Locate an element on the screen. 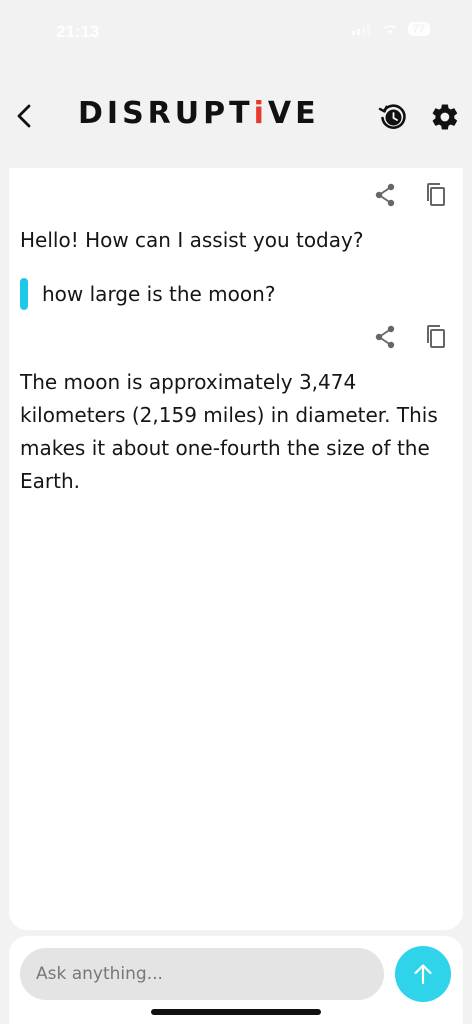 The height and width of the screenshot is (1024, 472). home-indicator is located at coordinates (236, 1012).